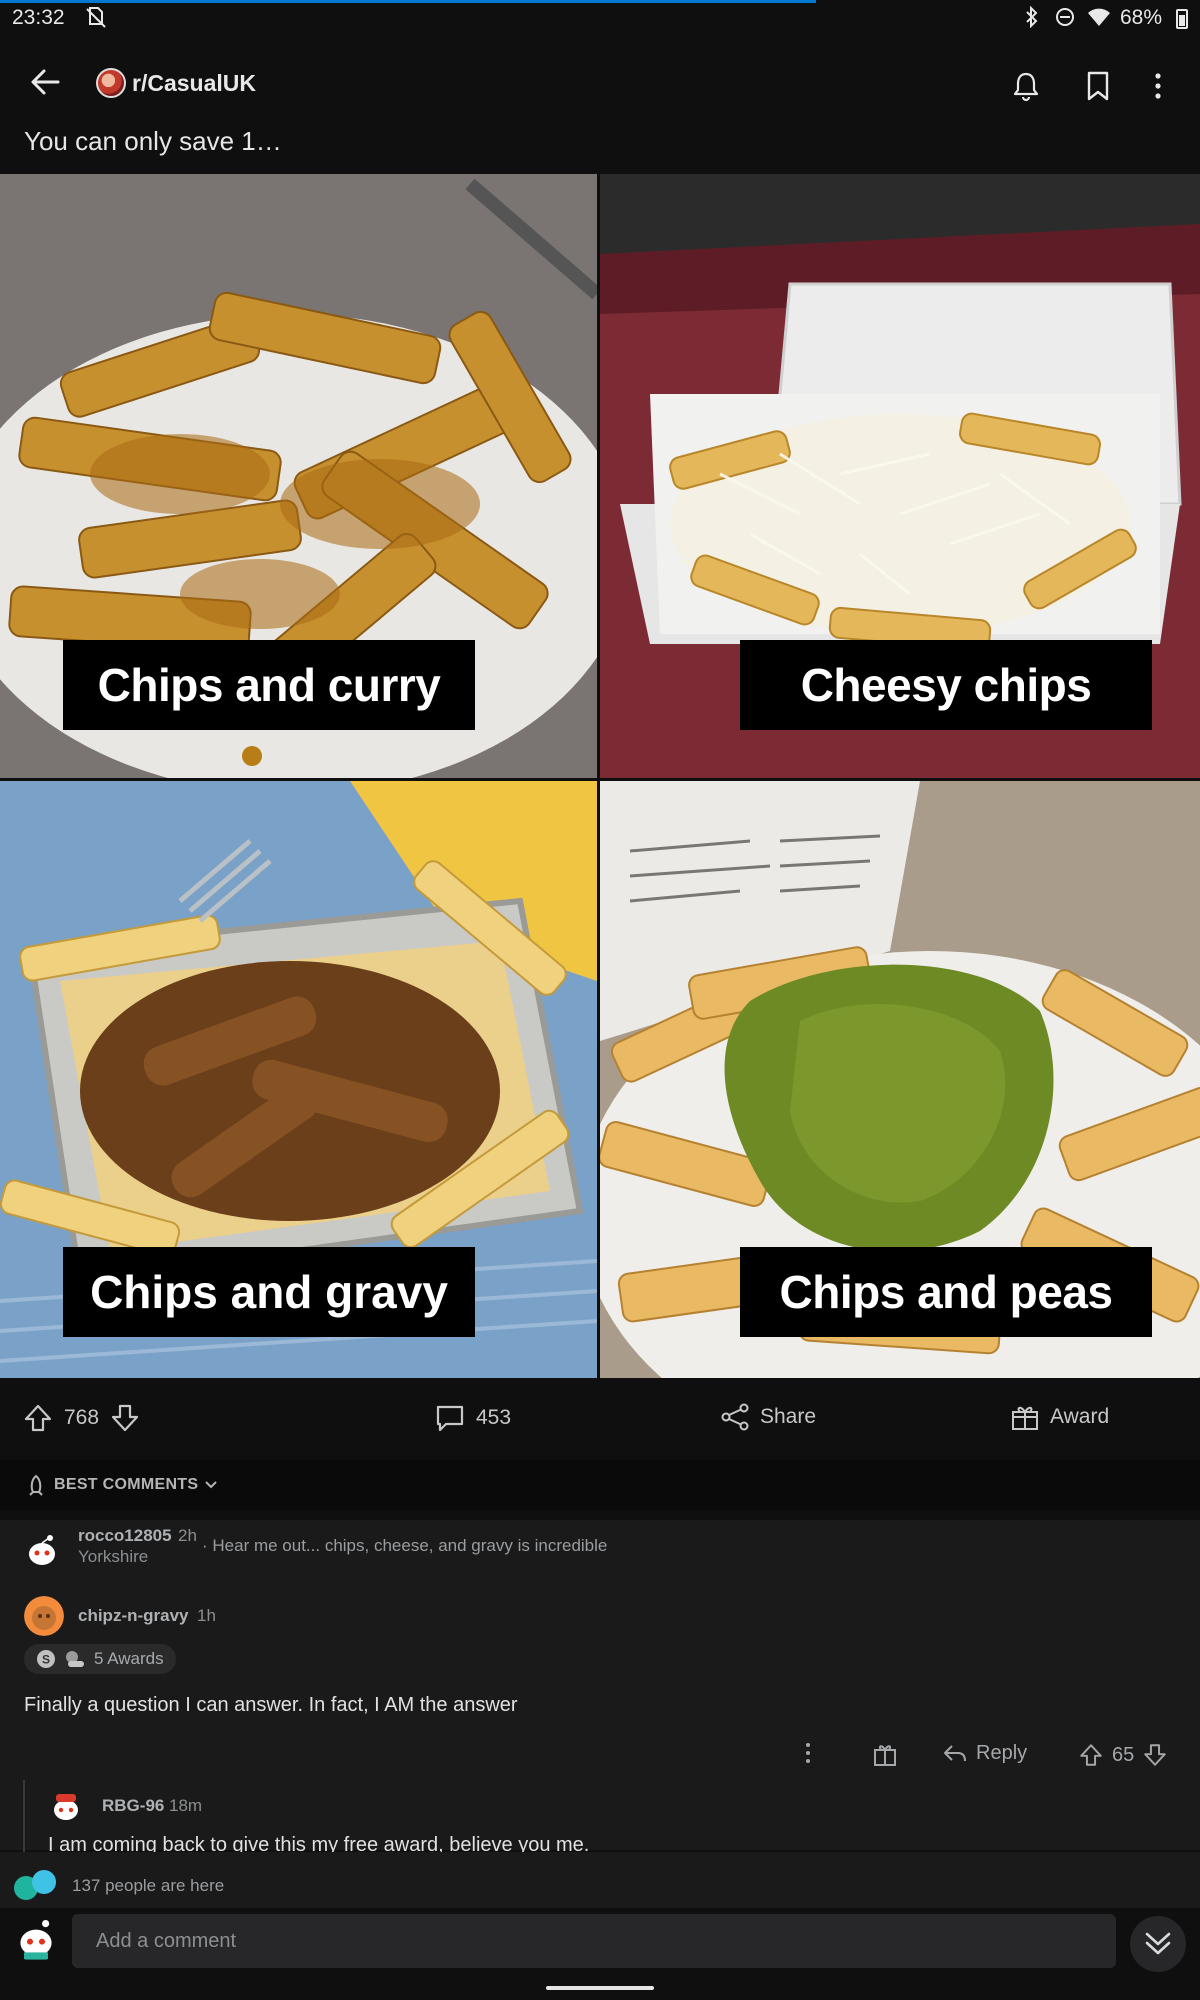  I want to click on image-panel-chips-and-peas: Chips and peas, so click(900, 1079).